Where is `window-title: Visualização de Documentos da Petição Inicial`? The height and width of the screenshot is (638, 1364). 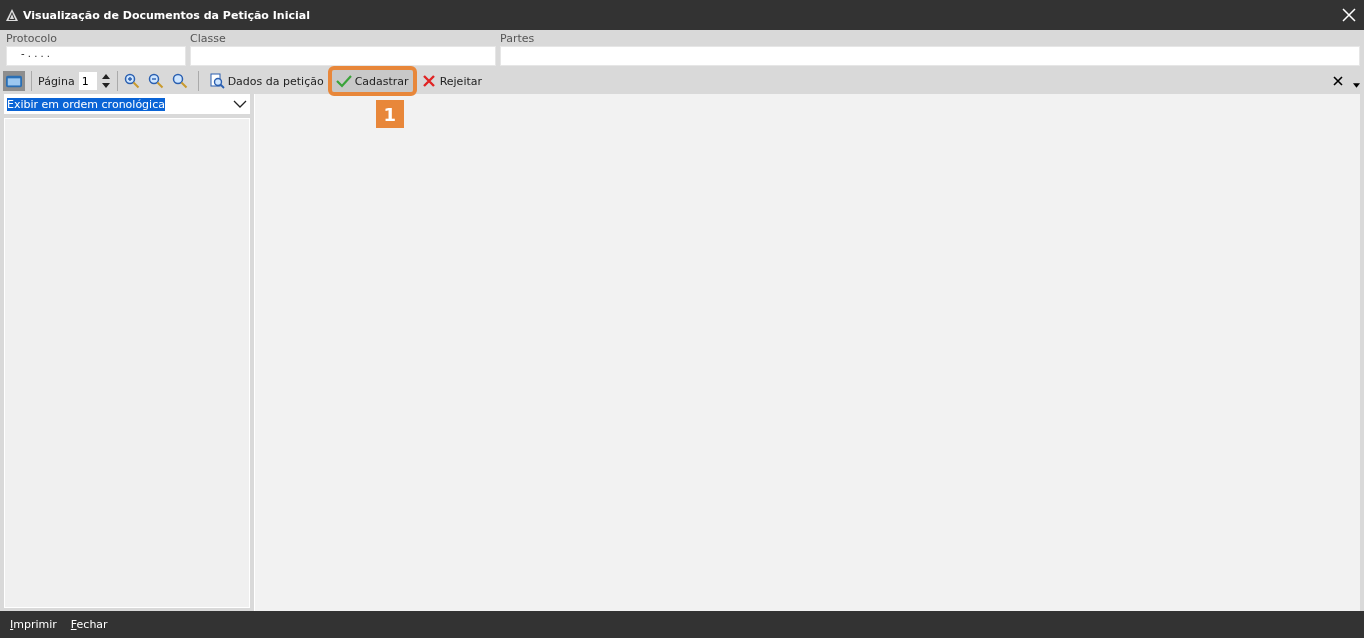 window-title: Visualização de Documentos da Petição Inicial is located at coordinates (166, 15).